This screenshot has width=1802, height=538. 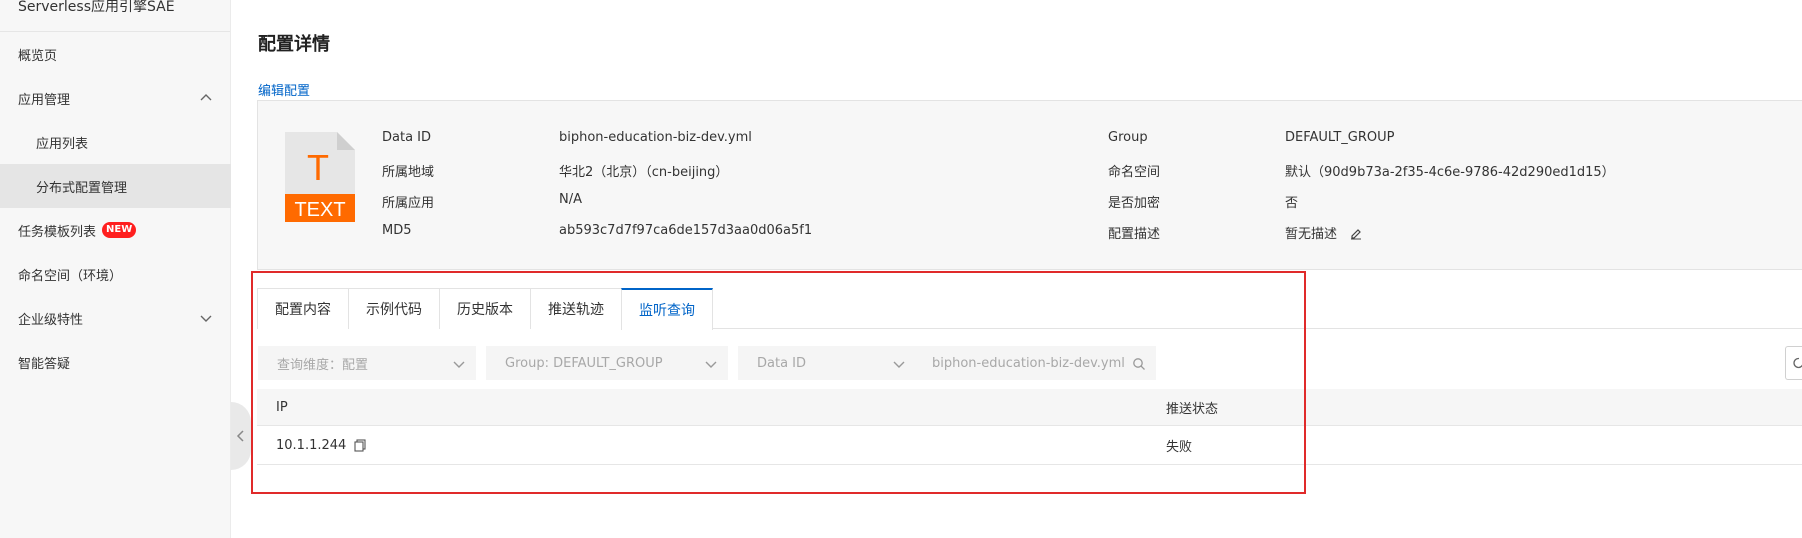 I want to click on refresh-button, so click(x=1793, y=363).